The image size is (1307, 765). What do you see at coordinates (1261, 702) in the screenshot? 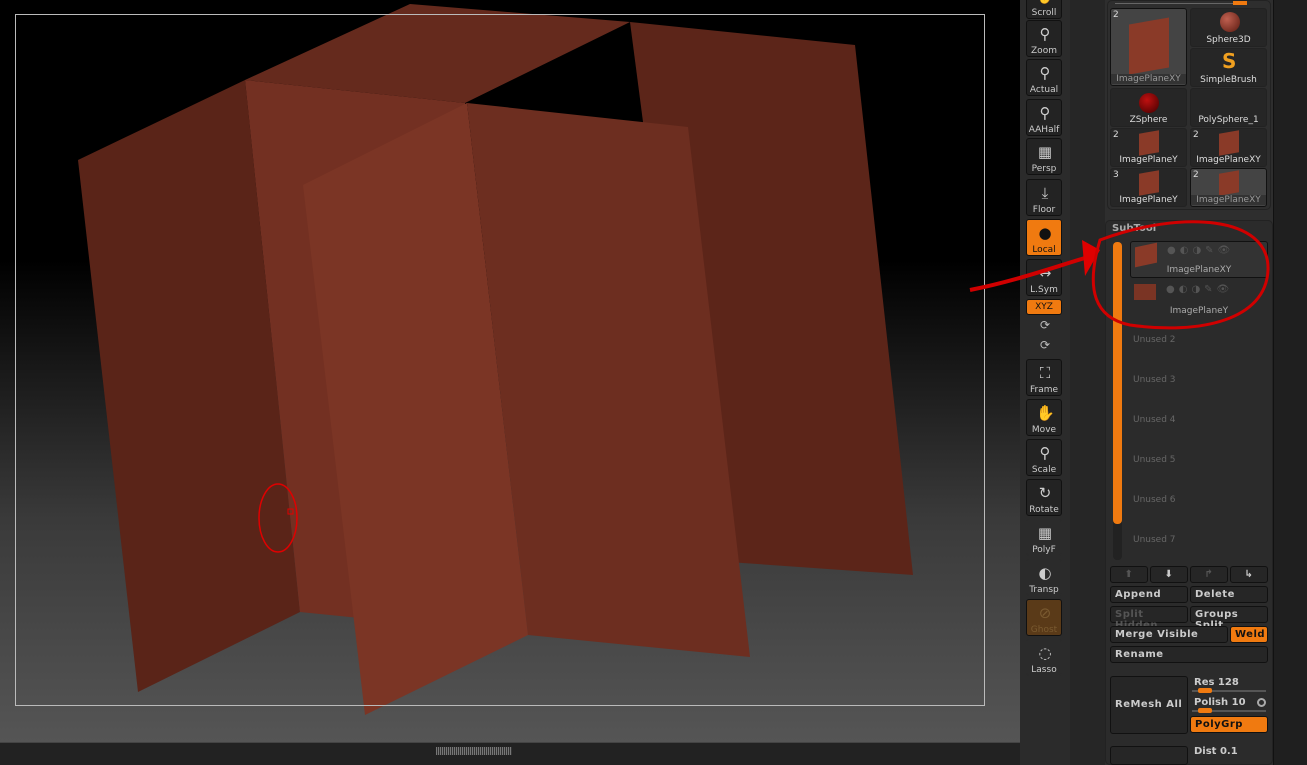
I see `polish-toggle` at bounding box center [1261, 702].